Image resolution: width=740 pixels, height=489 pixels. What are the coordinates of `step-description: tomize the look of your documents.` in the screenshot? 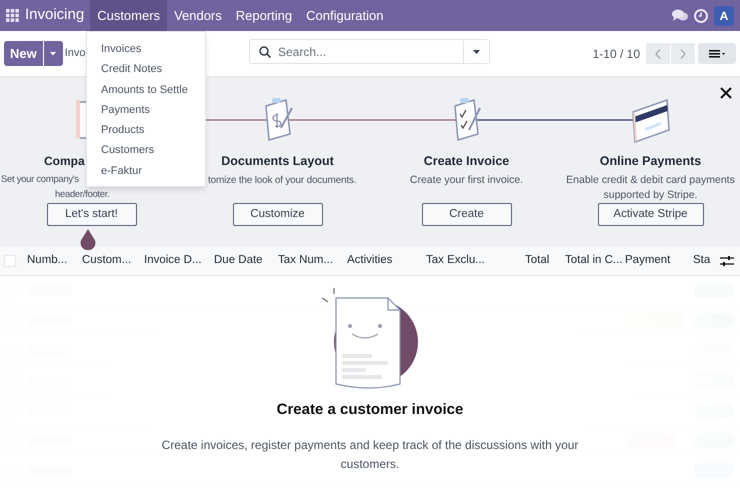 It's located at (282, 181).